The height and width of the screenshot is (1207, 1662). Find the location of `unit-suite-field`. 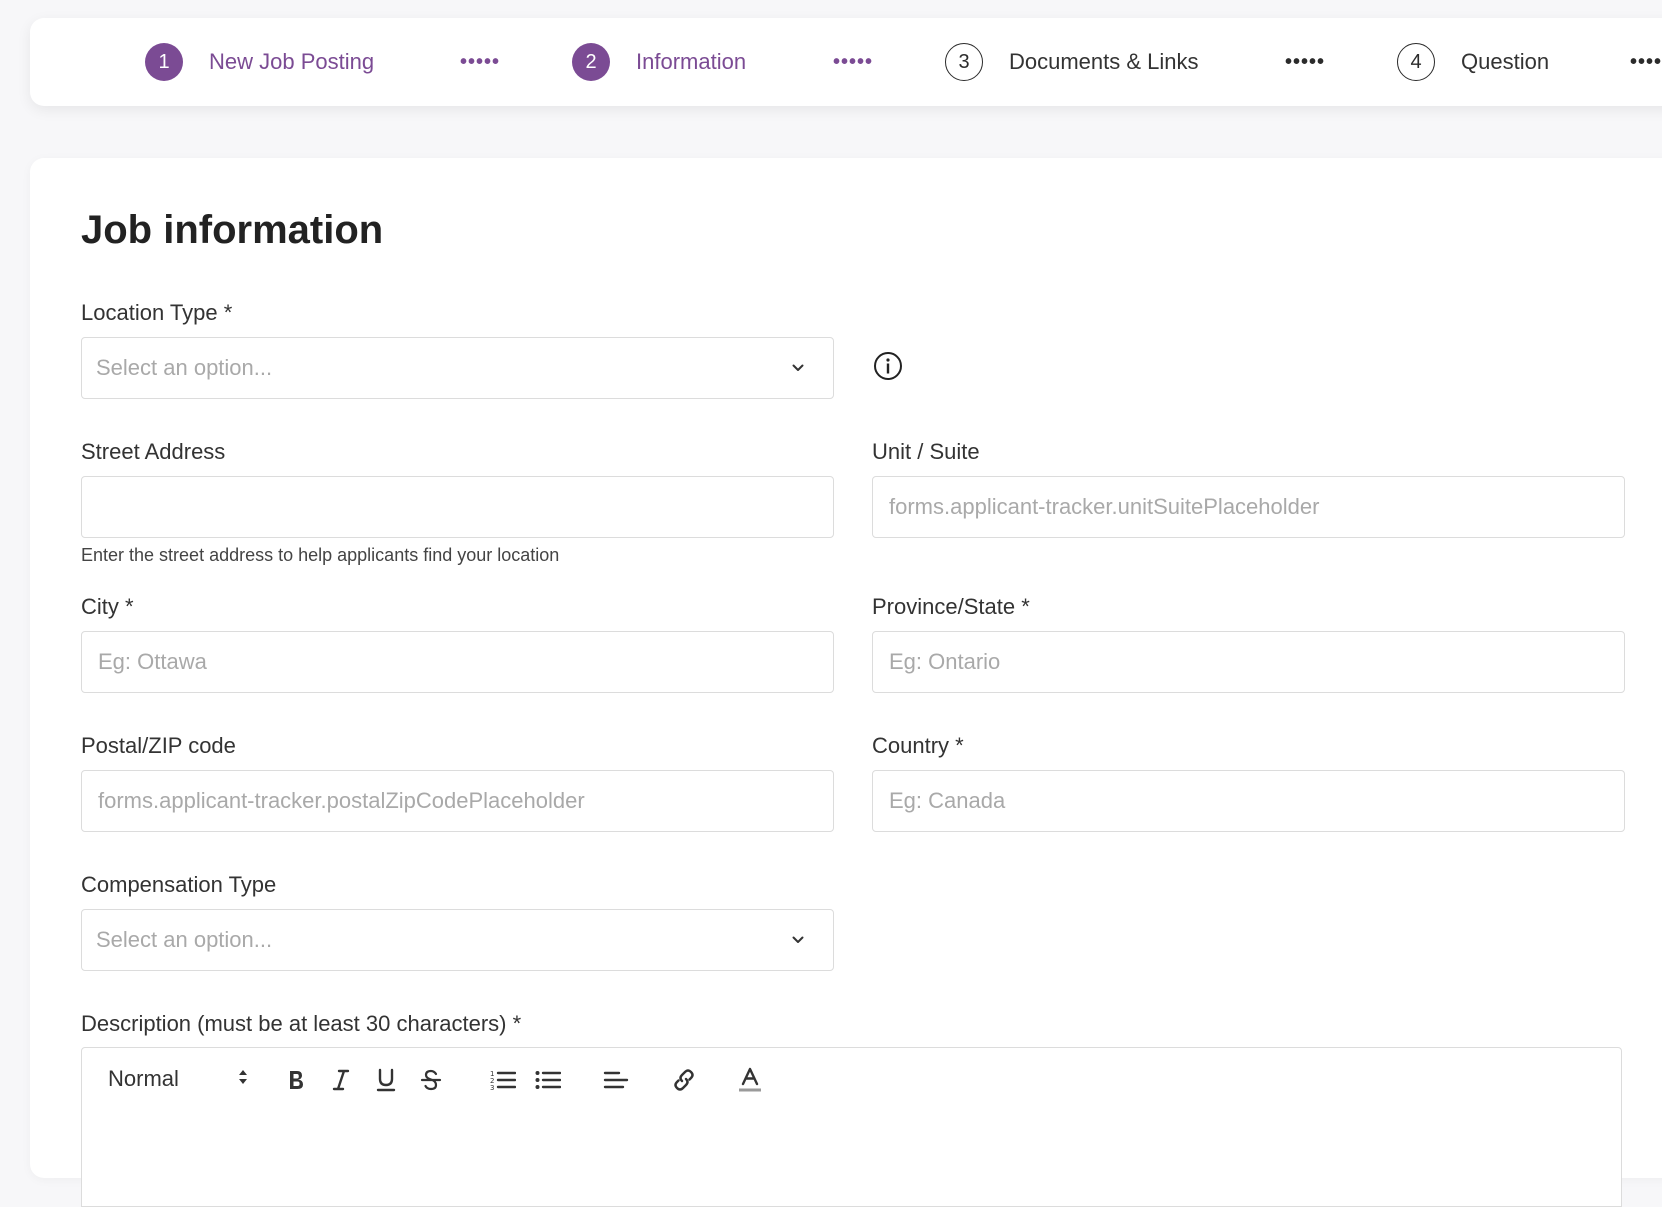

unit-suite-field is located at coordinates (1248, 507).